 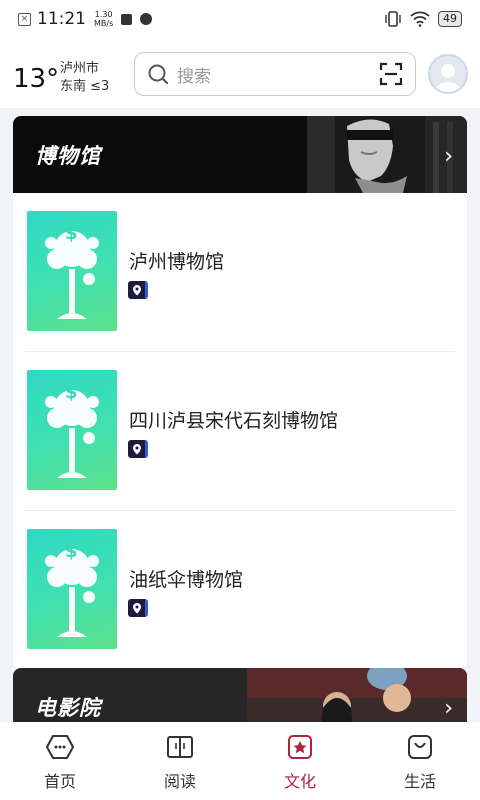 I want to click on cinema-photo, so click(x=357, y=698).